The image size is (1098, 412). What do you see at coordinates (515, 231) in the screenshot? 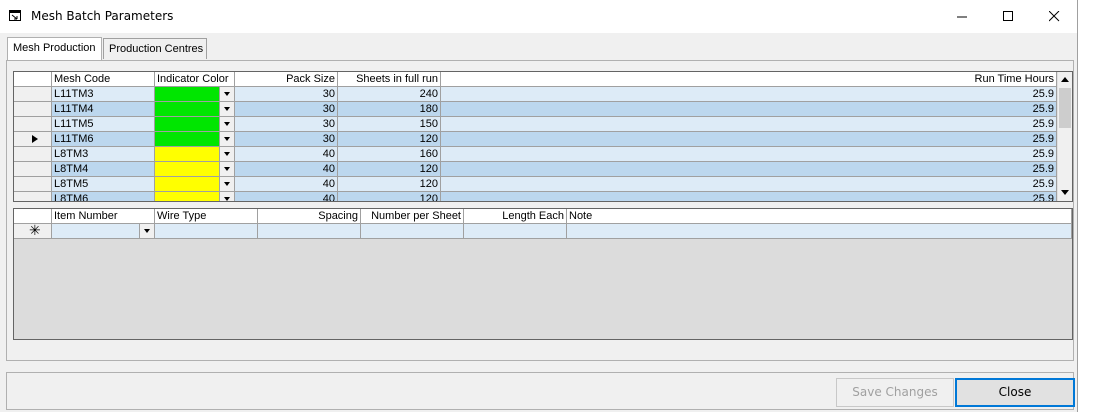
I see `length-each-cell` at bounding box center [515, 231].